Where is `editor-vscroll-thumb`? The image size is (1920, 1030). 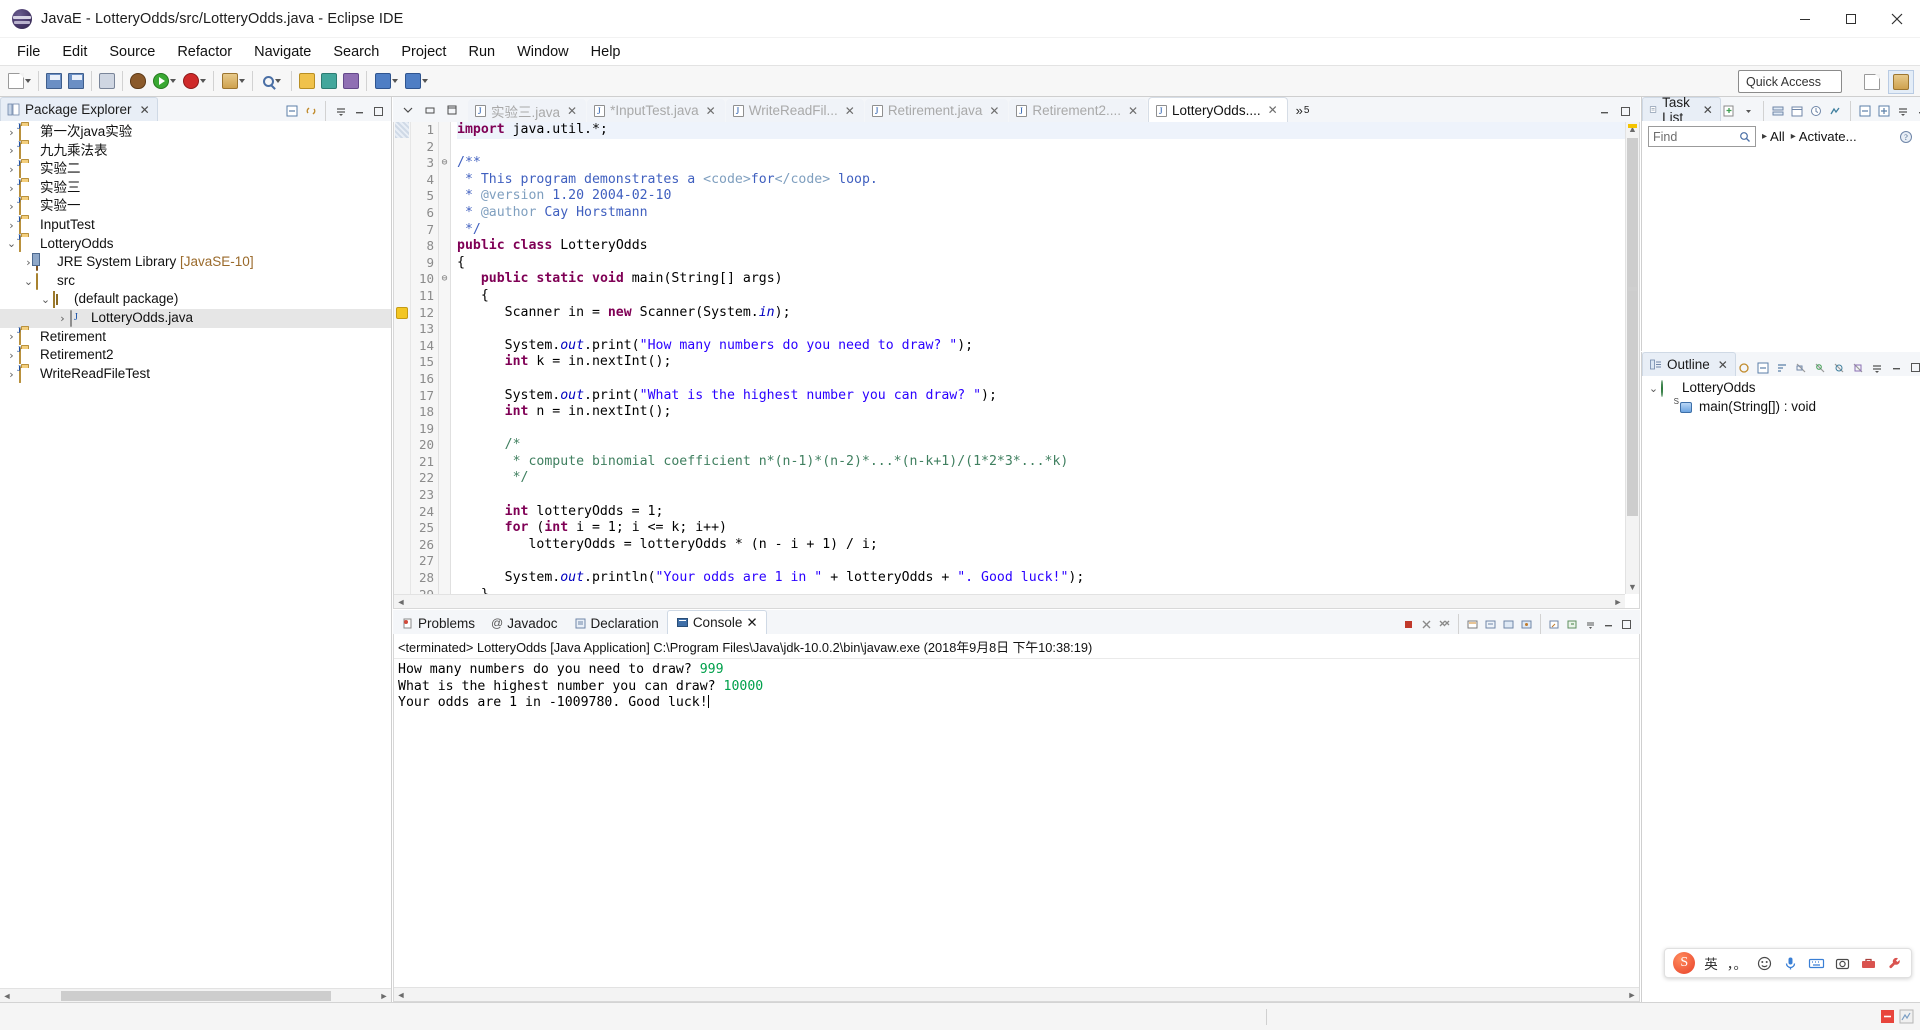
editor-vscroll-thumb is located at coordinates (1632, 327).